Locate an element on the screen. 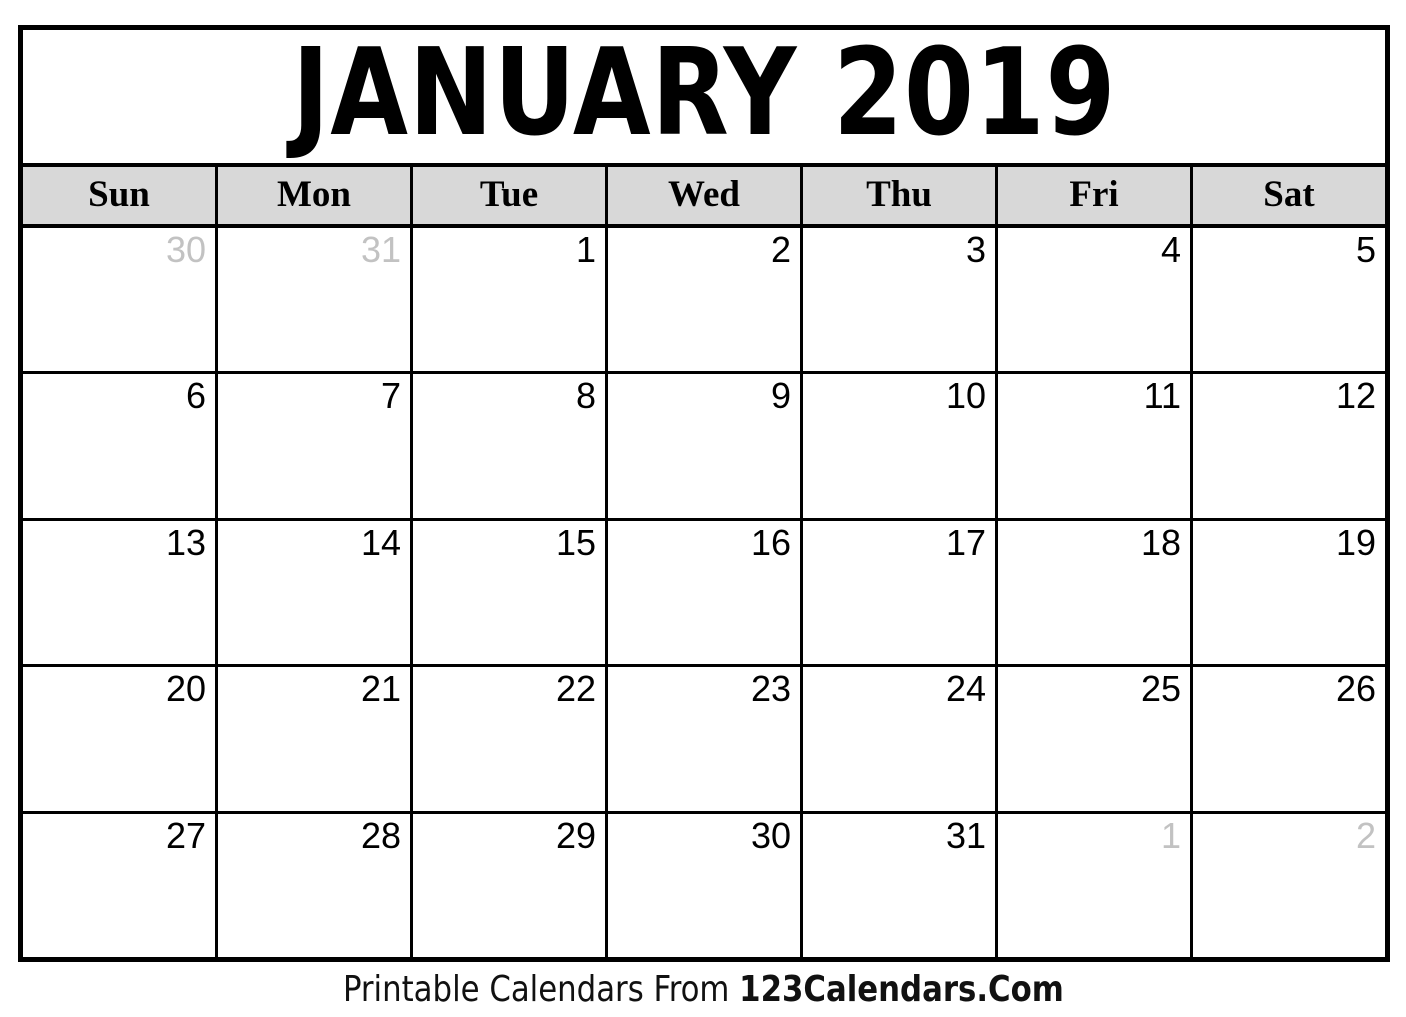  weekday-label: Tue is located at coordinates (509, 194).